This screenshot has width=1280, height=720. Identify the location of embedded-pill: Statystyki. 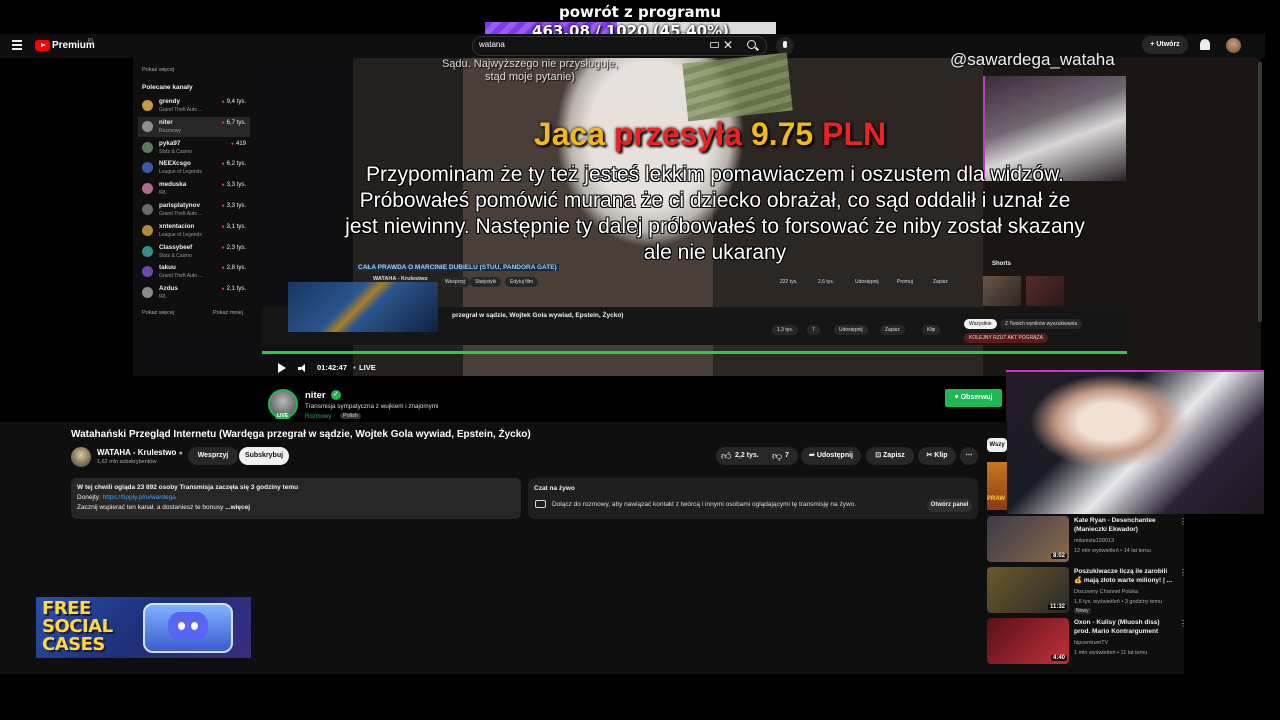
(486, 282).